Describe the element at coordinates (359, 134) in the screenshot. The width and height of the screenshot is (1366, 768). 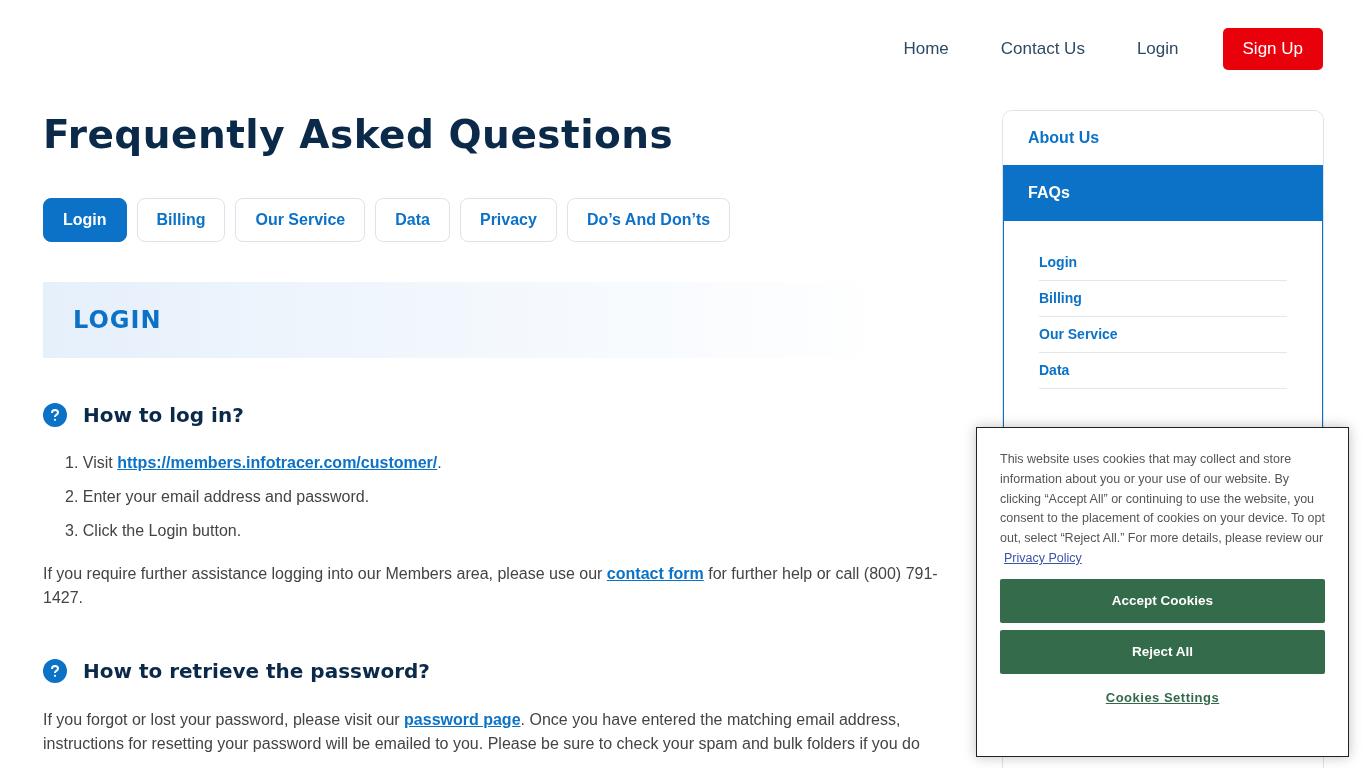
I see `page-title: Frequently Asked Questions` at that location.